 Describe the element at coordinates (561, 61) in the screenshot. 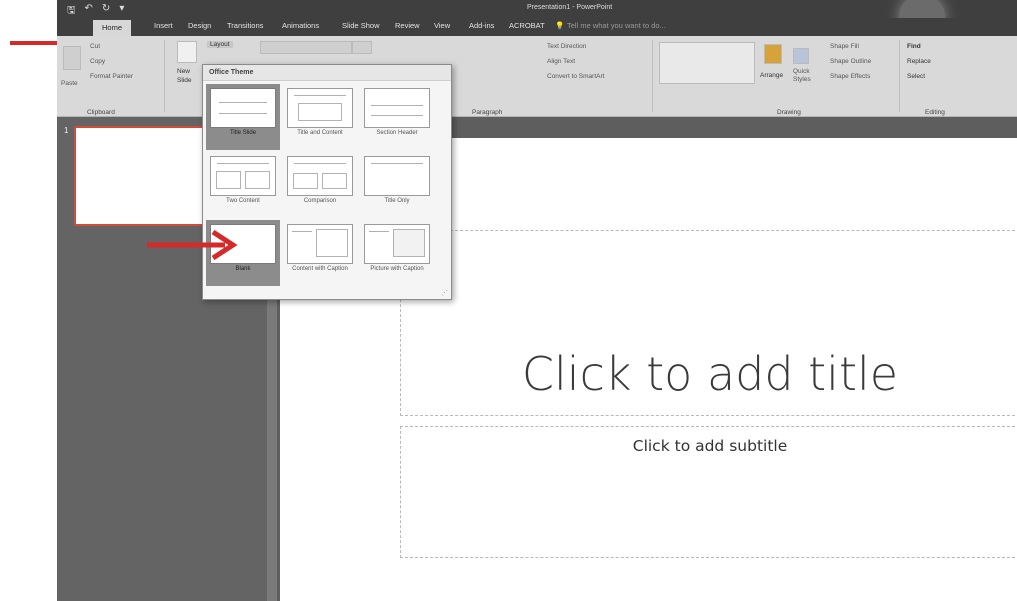

I see `align-text-button: Align Text` at that location.